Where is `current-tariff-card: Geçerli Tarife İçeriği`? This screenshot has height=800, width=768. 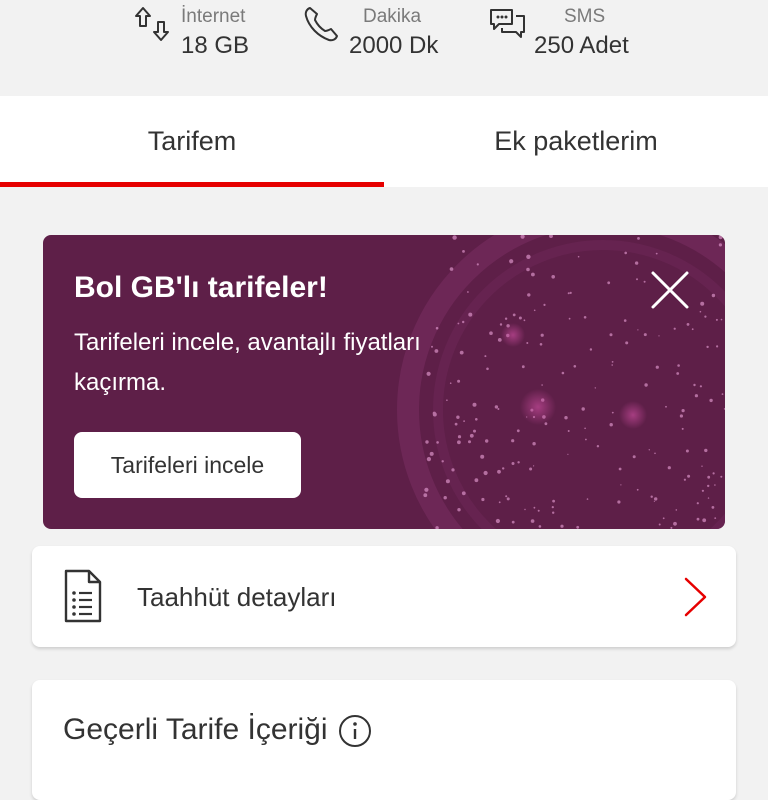 current-tariff-card: Geçerli Tarife İçeriği is located at coordinates (384, 740).